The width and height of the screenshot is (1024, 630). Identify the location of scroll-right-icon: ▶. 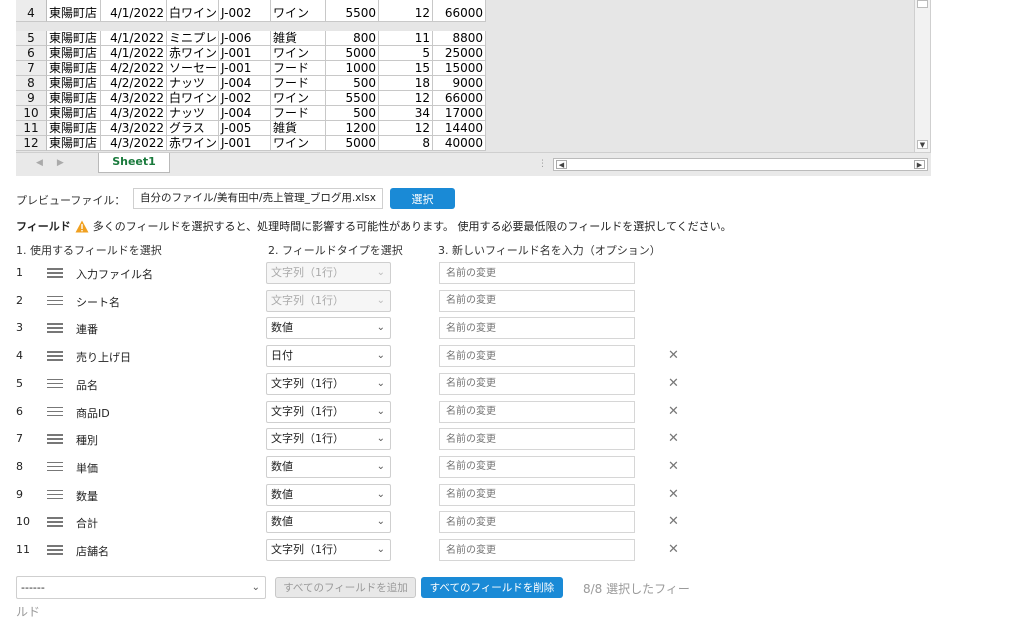
(919, 164).